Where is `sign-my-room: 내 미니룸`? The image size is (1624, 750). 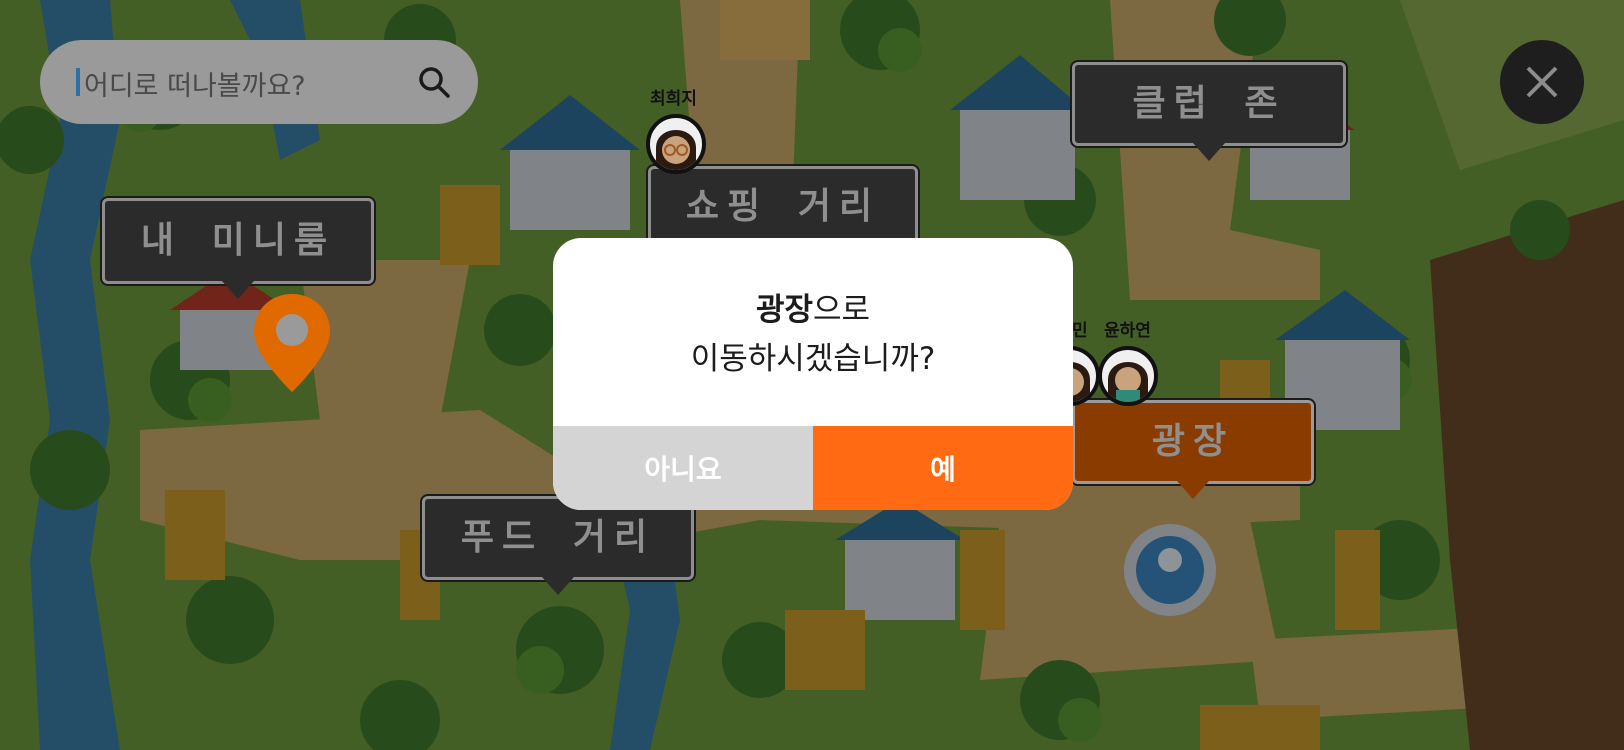 sign-my-room: 내 미니룸 is located at coordinates (238, 248).